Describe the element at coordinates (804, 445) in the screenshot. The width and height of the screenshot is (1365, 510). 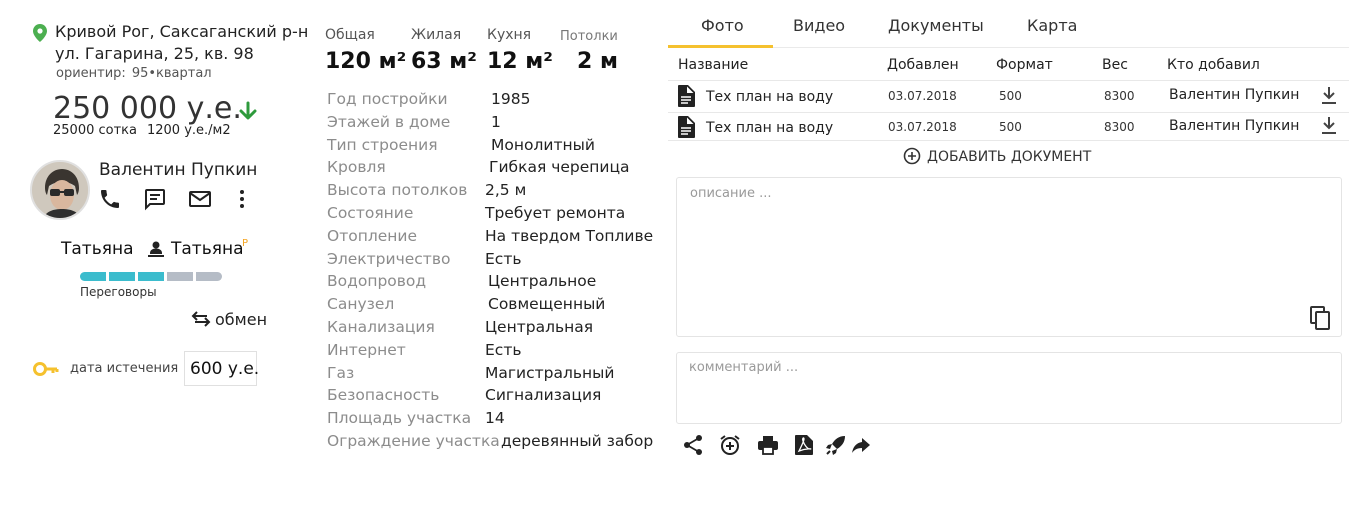
I see `pdf-icon` at that location.